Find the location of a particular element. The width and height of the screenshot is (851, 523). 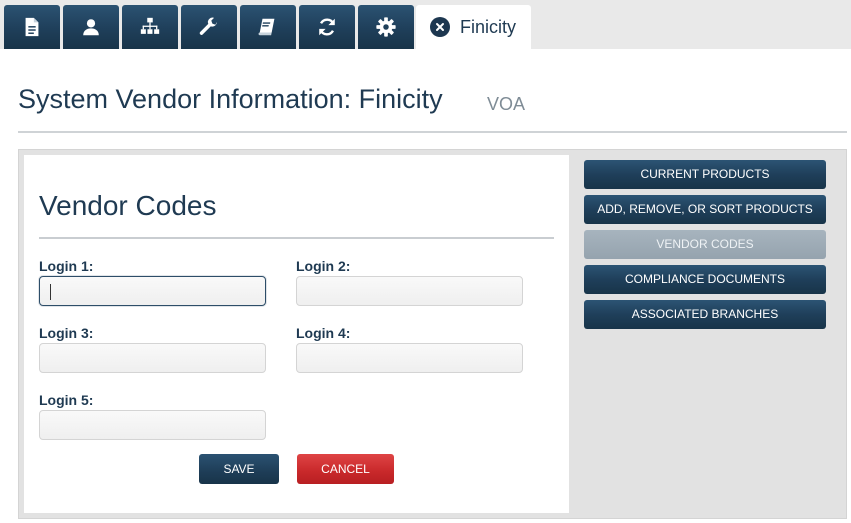

login-5-label: Login 5: is located at coordinates (66, 400).